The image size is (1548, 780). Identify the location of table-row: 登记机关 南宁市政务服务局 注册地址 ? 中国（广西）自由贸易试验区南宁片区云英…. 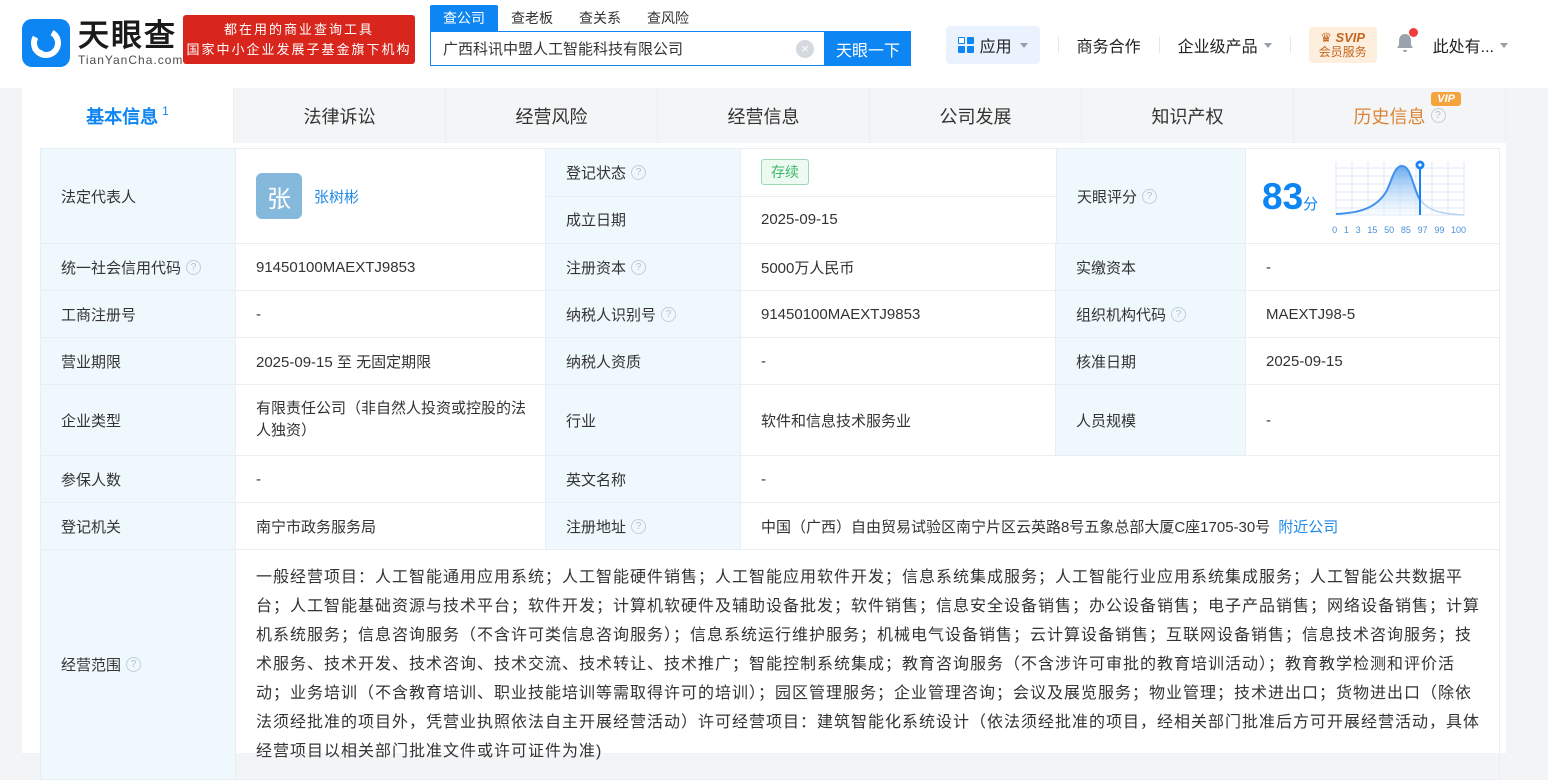
(770, 526).